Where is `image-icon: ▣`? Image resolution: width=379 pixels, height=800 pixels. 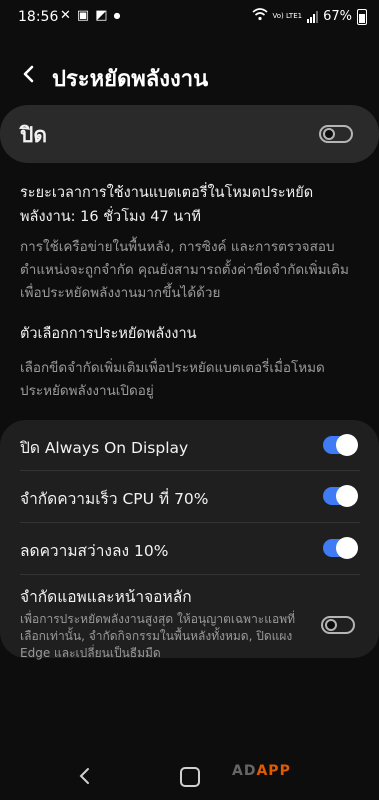
image-icon: ▣ is located at coordinates (83, 15).